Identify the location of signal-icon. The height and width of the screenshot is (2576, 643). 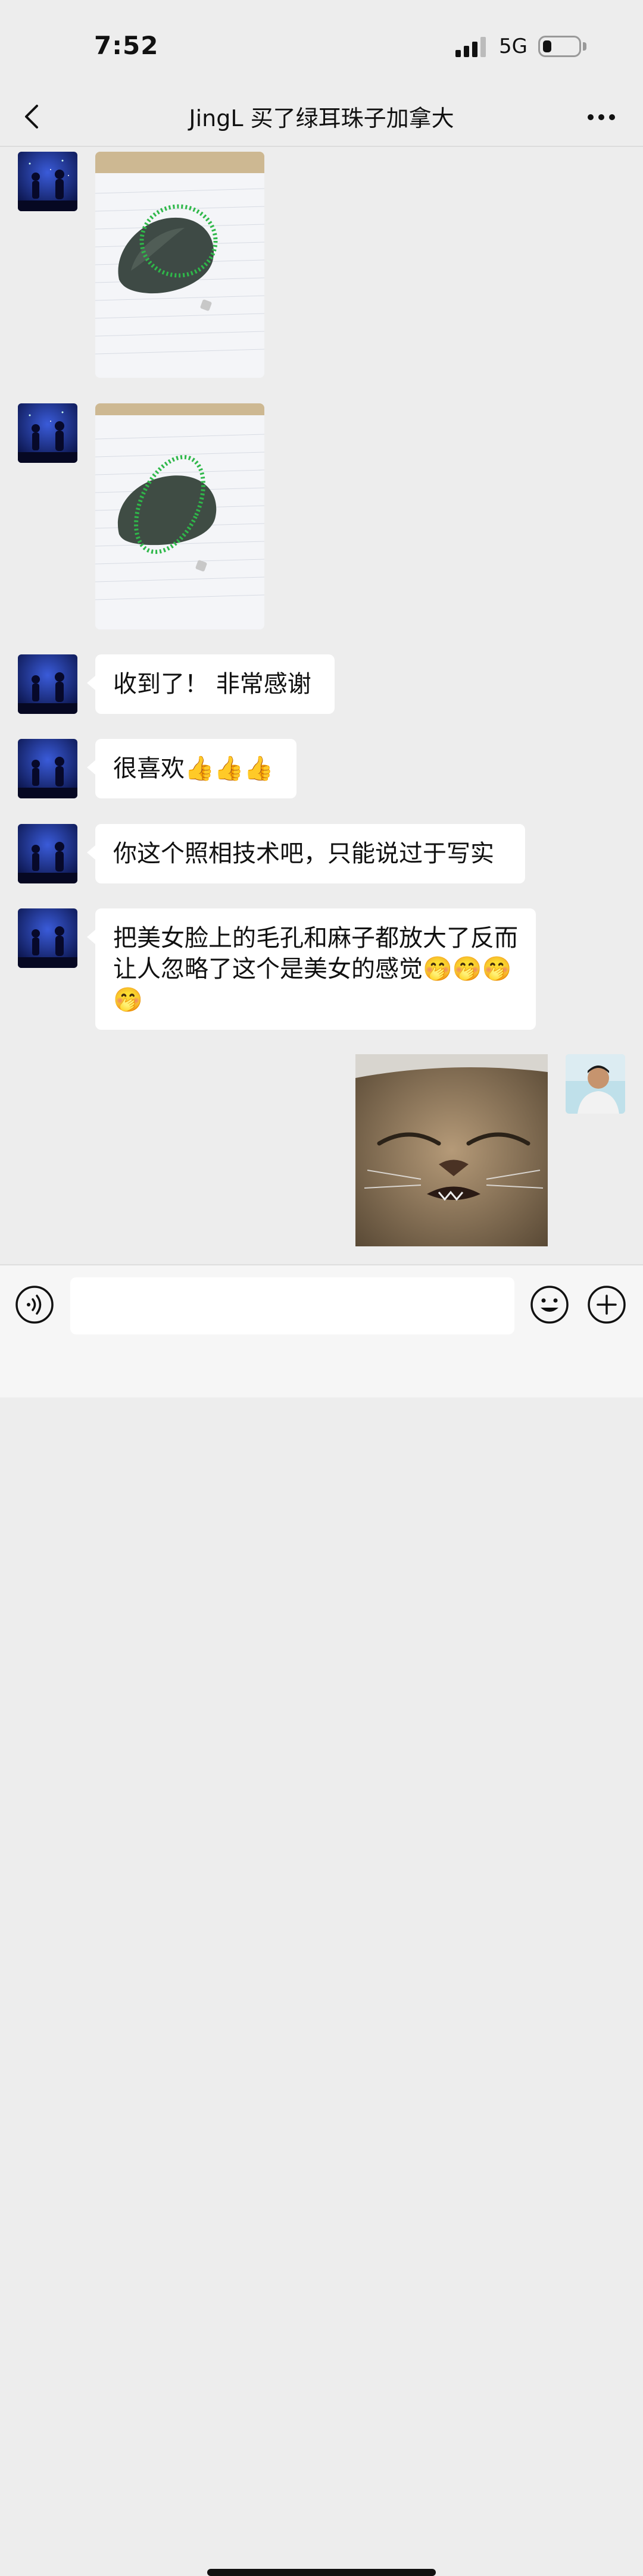
(470, 47).